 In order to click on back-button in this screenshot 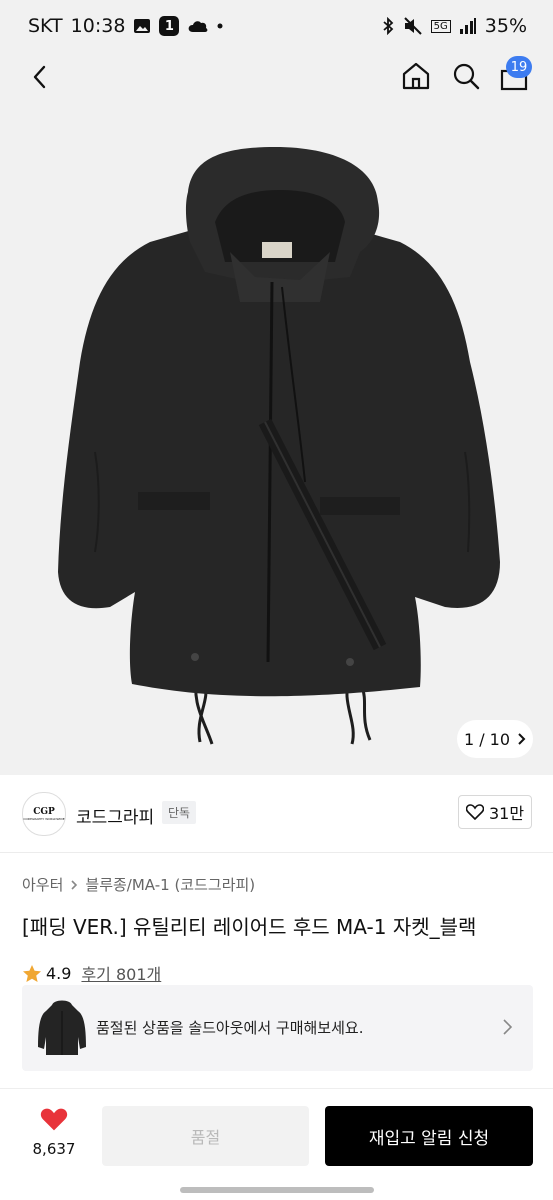, I will do `click(40, 77)`.